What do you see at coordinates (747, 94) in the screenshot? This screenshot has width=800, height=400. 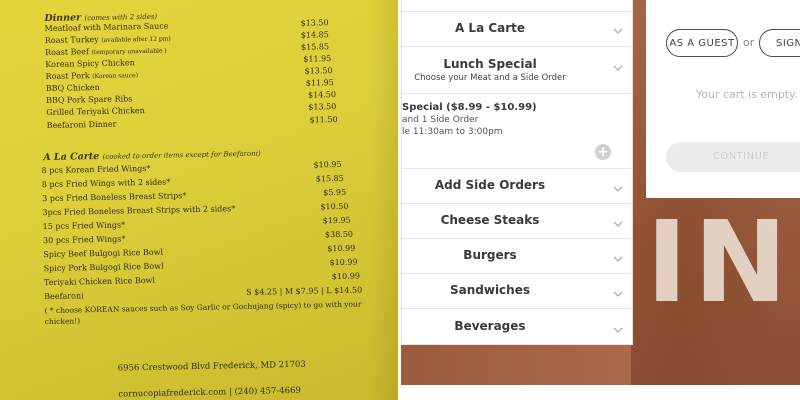 I see `cart-empty-message: Your cart is empty.` at bounding box center [747, 94].